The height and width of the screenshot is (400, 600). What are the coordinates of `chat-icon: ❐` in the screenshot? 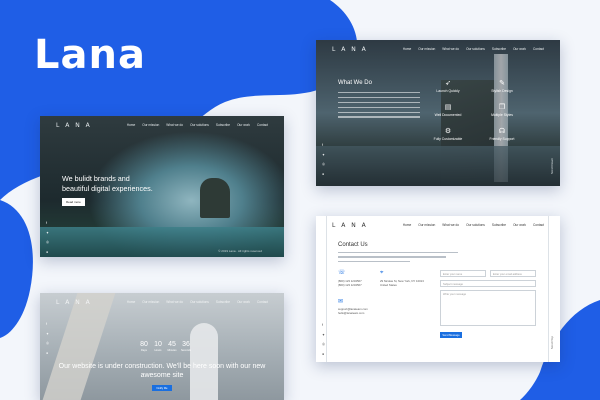 It's located at (502, 107).